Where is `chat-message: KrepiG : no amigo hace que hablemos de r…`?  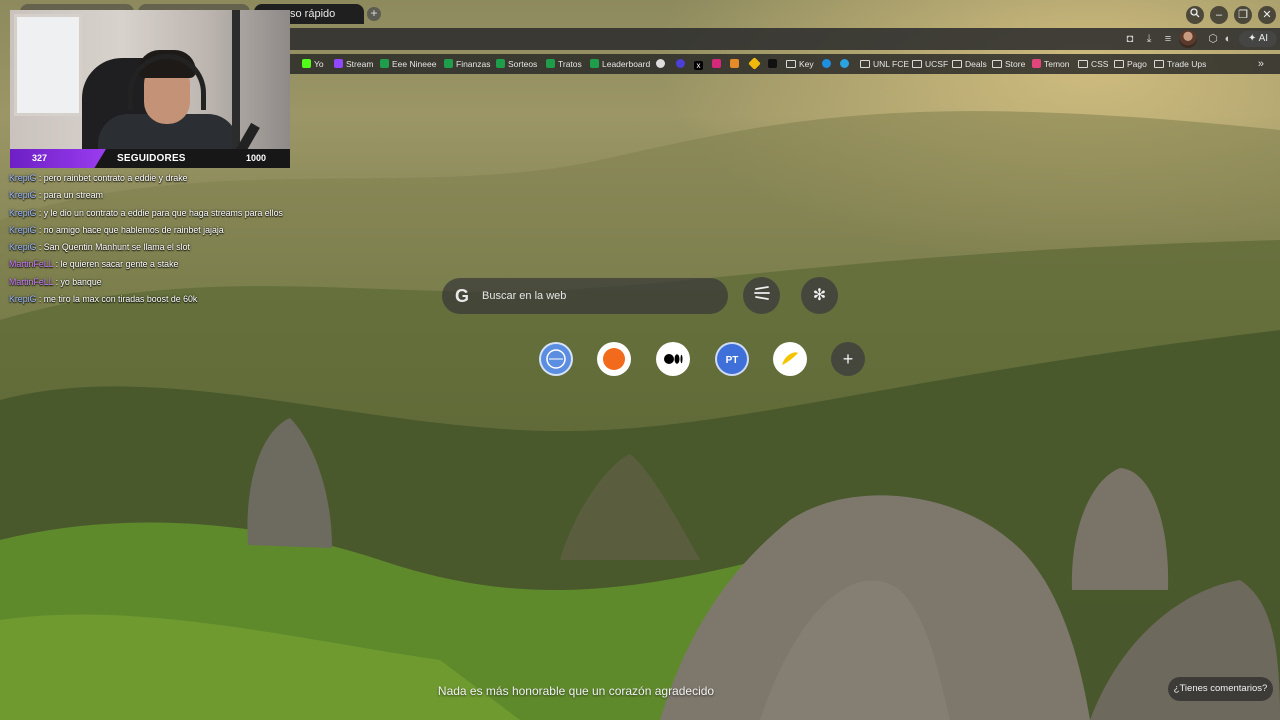 chat-message: KrepiG : no amigo hace que hablemos de r… is located at coordinates (151, 230).